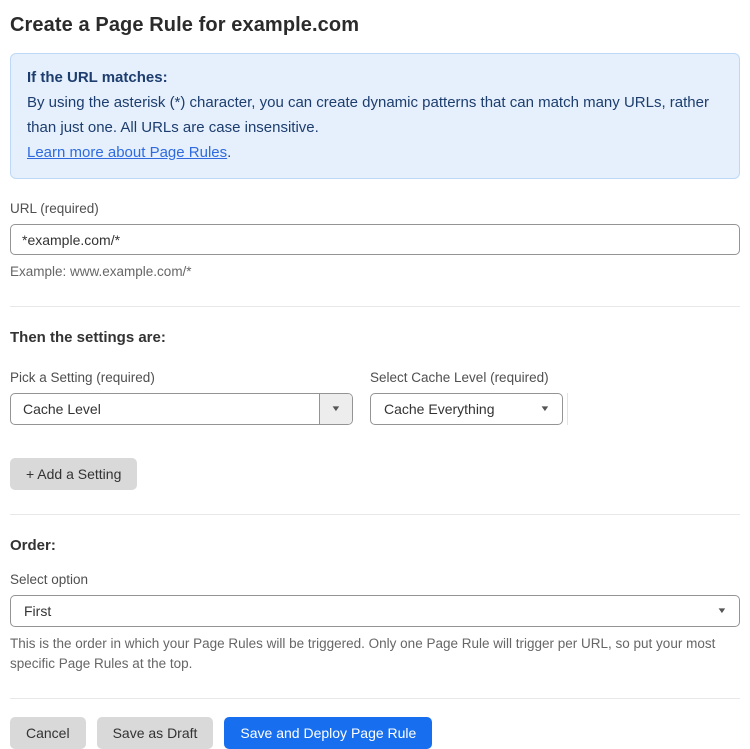 The width and height of the screenshot is (750, 749). Describe the element at coordinates (49, 579) in the screenshot. I see `order-select-label: Select option` at that location.